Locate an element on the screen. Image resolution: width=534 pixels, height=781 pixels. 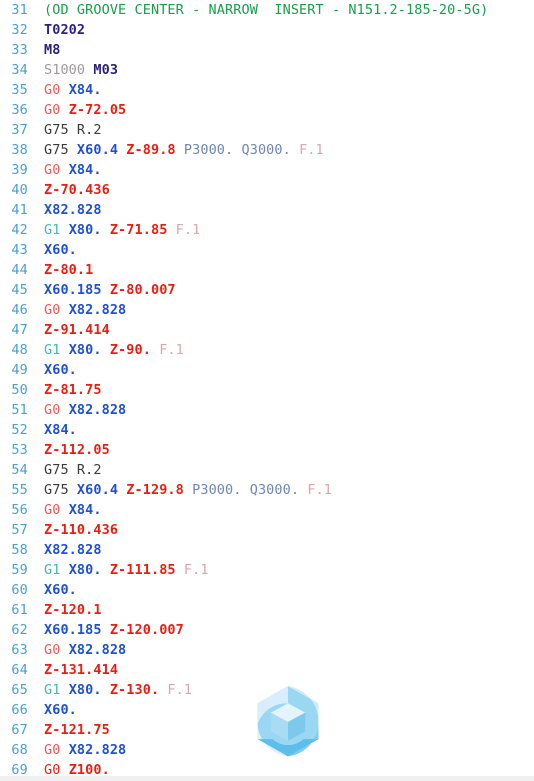
code-token: X60.185 is located at coordinates (77, 290).